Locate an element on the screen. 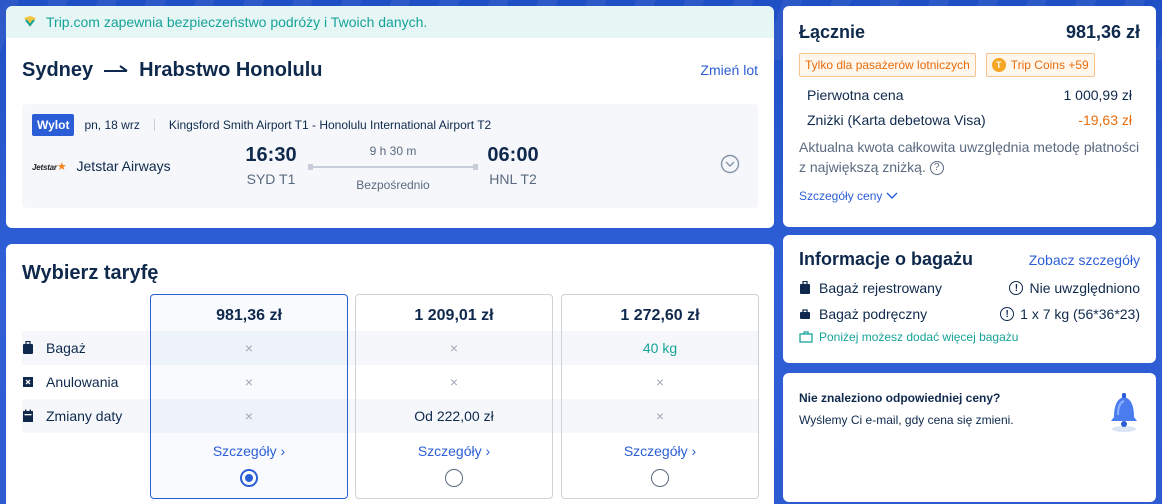 This screenshot has height=504, width=1162. total-price: 981,36 zł is located at coordinates (1102, 32).